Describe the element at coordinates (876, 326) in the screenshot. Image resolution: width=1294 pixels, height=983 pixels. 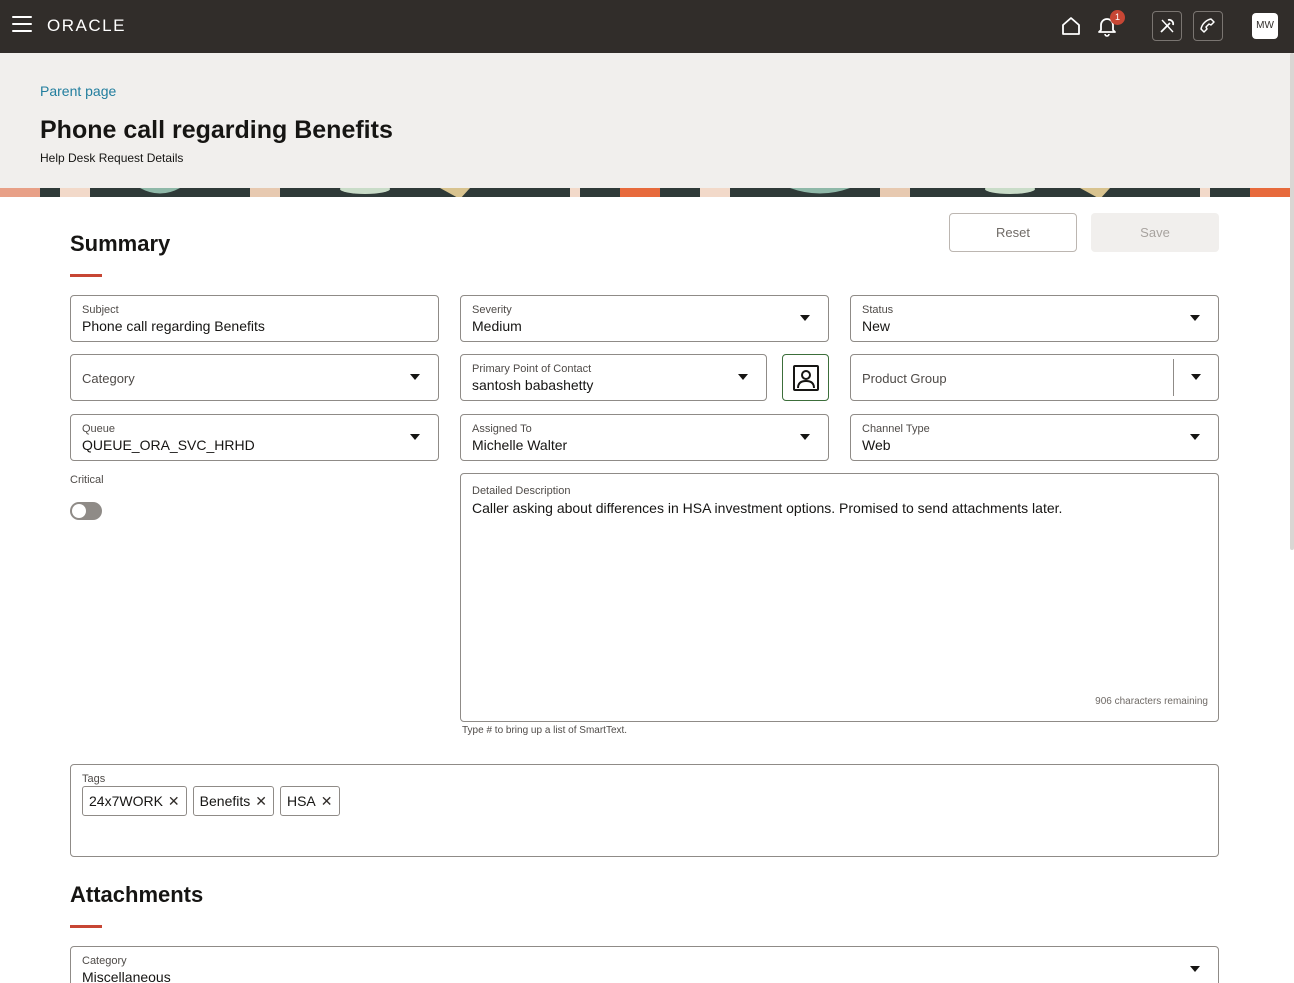
I see `status-value: New` at that location.